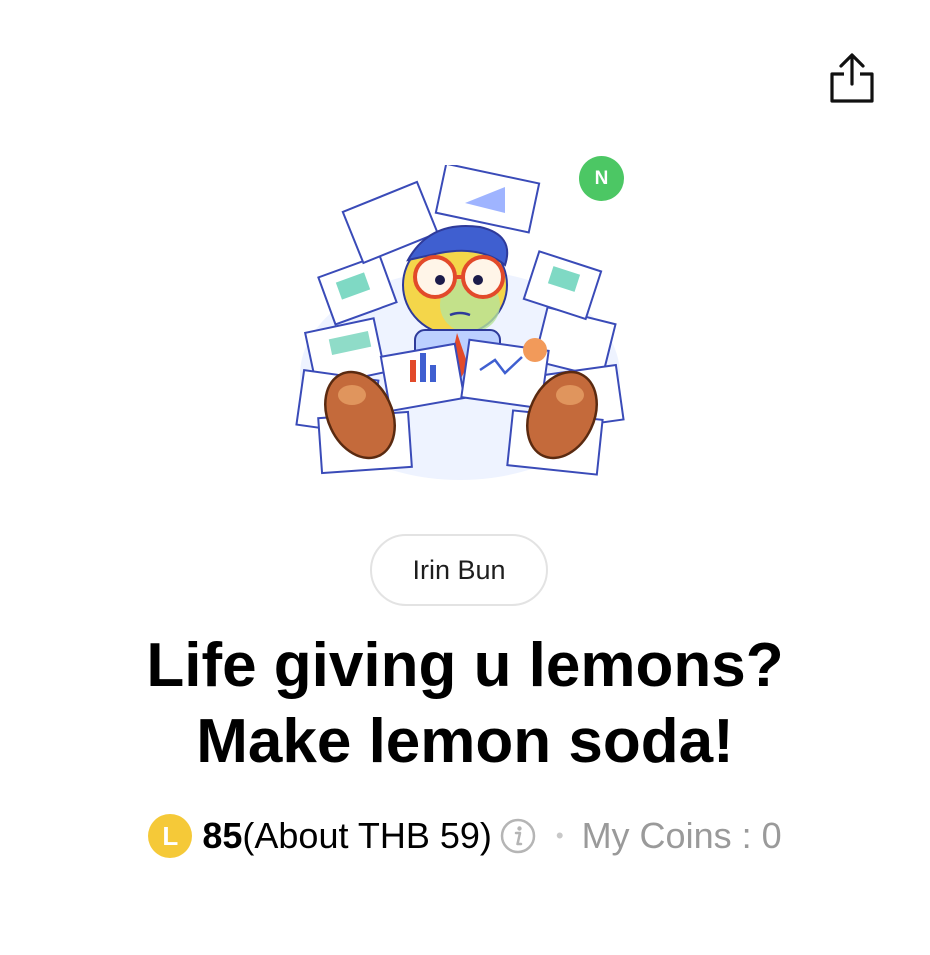 This screenshot has height=955, width=930. I want to click on sticker-title: Life giving u lemons? Make lemon soda!, so click(465, 704).